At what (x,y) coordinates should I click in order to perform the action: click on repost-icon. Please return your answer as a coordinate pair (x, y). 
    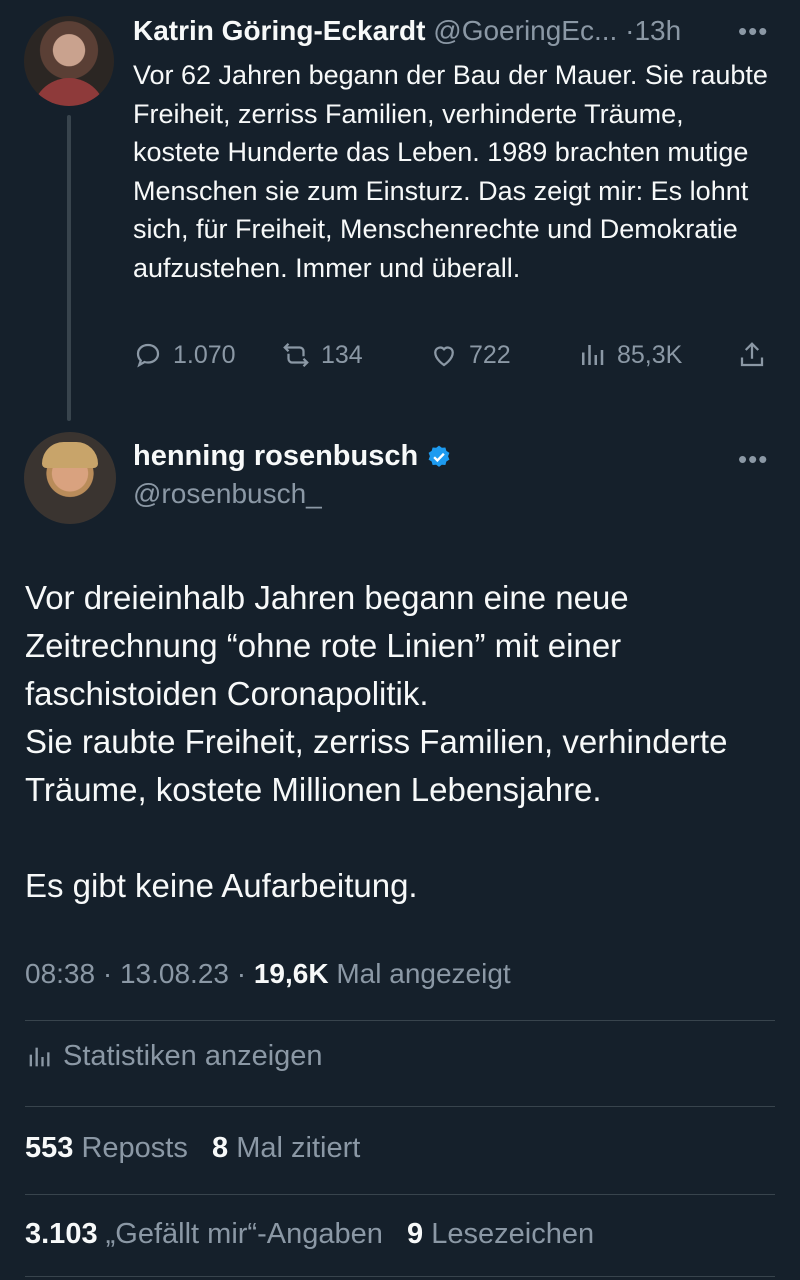
    Looking at the image, I should click on (296, 355).